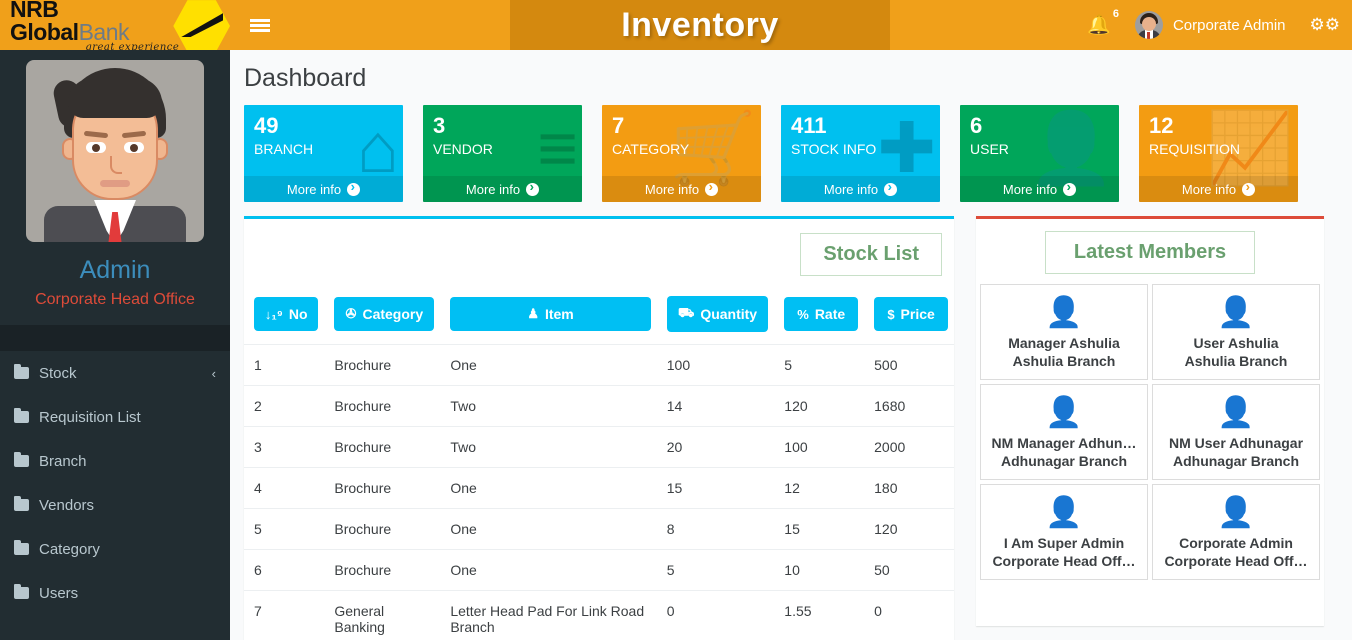 This screenshot has width=1352, height=640. Describe the element at coordinates (463, 149) in the screenshot. I see `stat-card-label: VENDOR` at that location.